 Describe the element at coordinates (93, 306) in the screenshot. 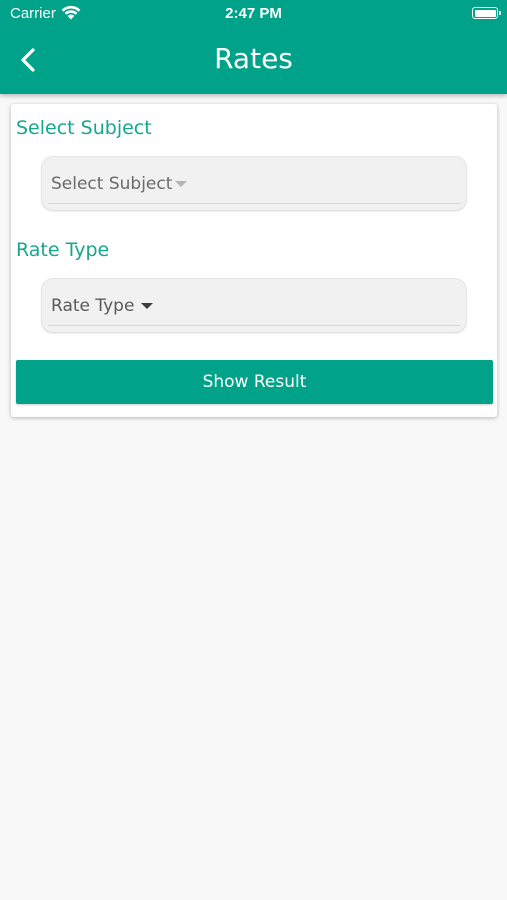

I see `rate-type-value: Rate Type` at that location.